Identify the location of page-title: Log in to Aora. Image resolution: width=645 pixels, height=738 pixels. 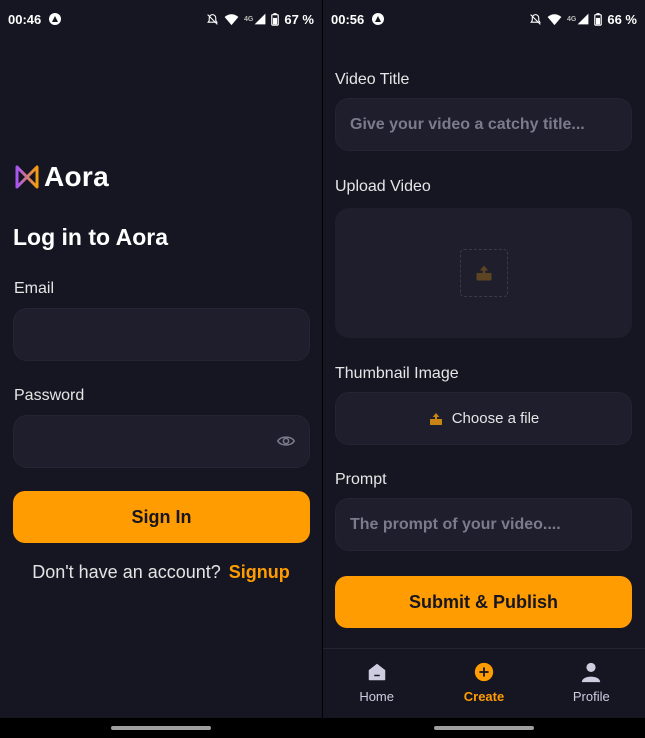
(91, 237).